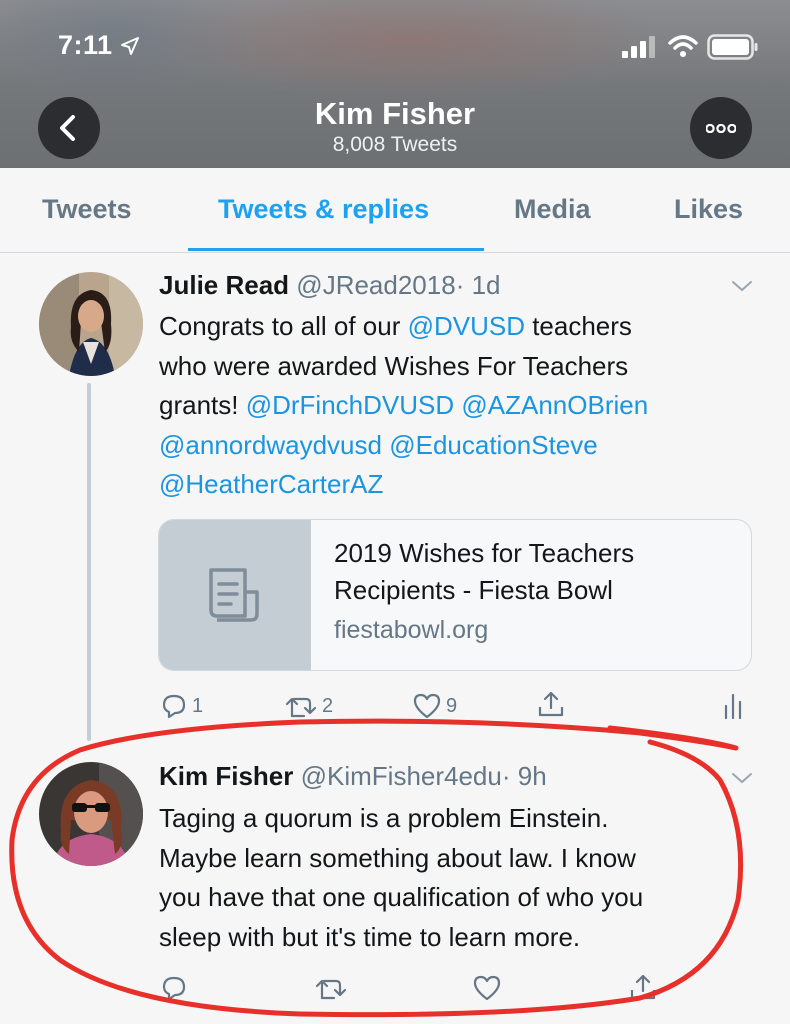  I want to click on profile-tabs: Tweets Tweets & replies Media Likes, so click(395, 210).